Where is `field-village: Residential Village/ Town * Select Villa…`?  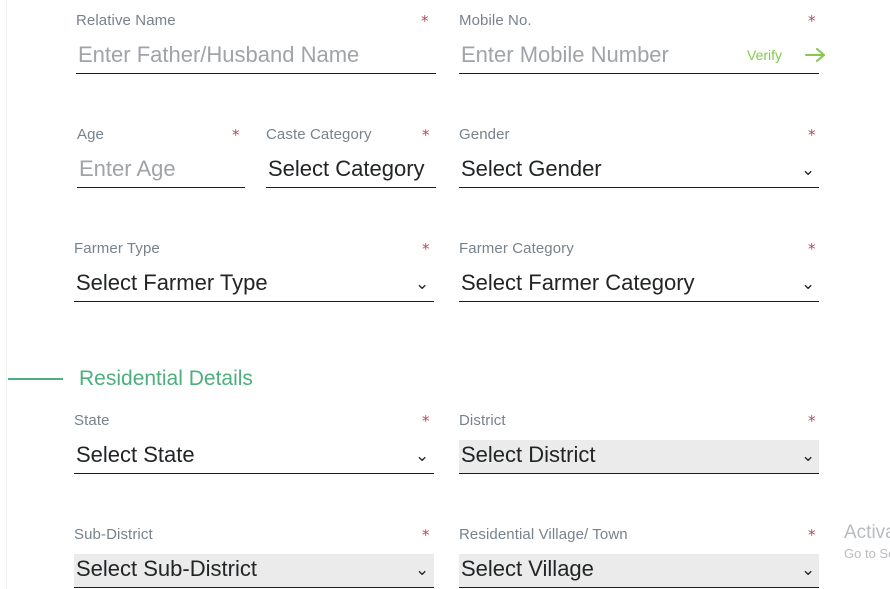 field-village: Residential Village/ Town * Select Villa… is located at coordinates (639, 557).